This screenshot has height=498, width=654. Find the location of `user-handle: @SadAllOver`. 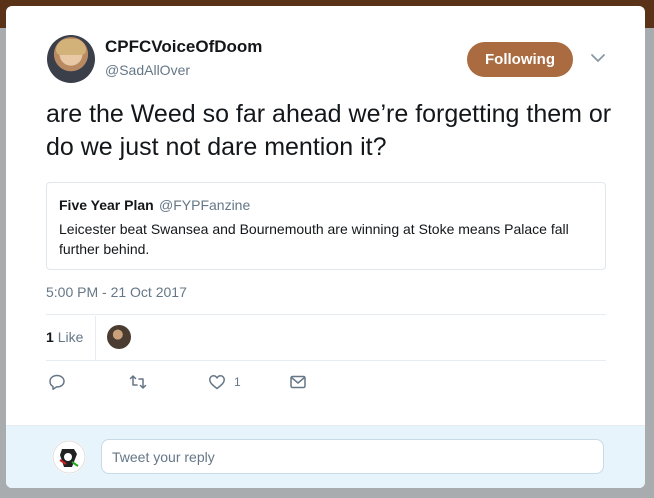

user-handle: @SadAllOver is located at coordinates (147, 70).